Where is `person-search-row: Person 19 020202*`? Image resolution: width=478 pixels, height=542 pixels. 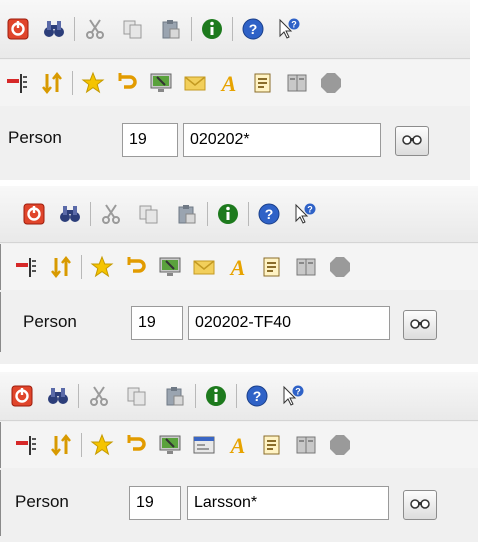
person-search-row: Person 19 020202* is located at coordinates (235, 140).